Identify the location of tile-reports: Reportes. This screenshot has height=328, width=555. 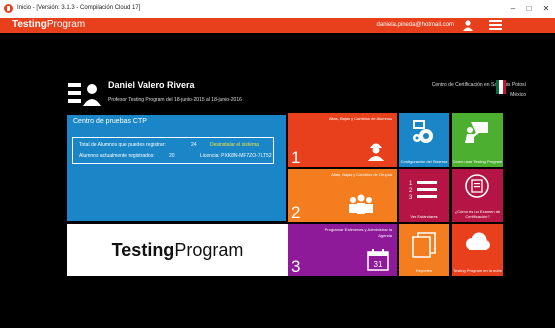
(424, 250).